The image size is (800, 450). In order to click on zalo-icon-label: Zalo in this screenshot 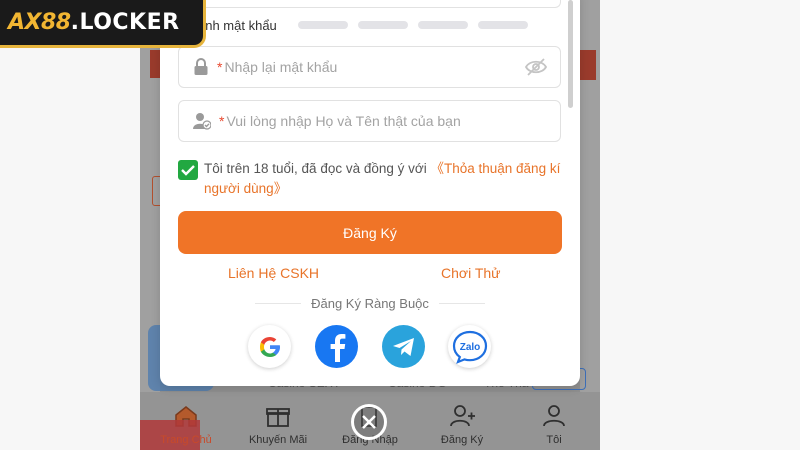, I will do `click(469, 347)`.